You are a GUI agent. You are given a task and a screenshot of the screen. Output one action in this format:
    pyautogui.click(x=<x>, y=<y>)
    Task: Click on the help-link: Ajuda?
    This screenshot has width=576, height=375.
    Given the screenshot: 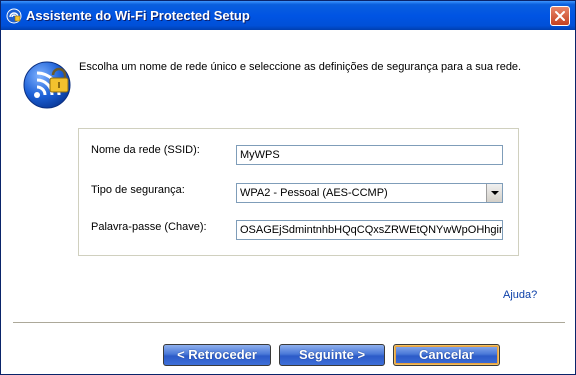 What is the action you would take?
    pyautogui.click(x=520, y=295)
    